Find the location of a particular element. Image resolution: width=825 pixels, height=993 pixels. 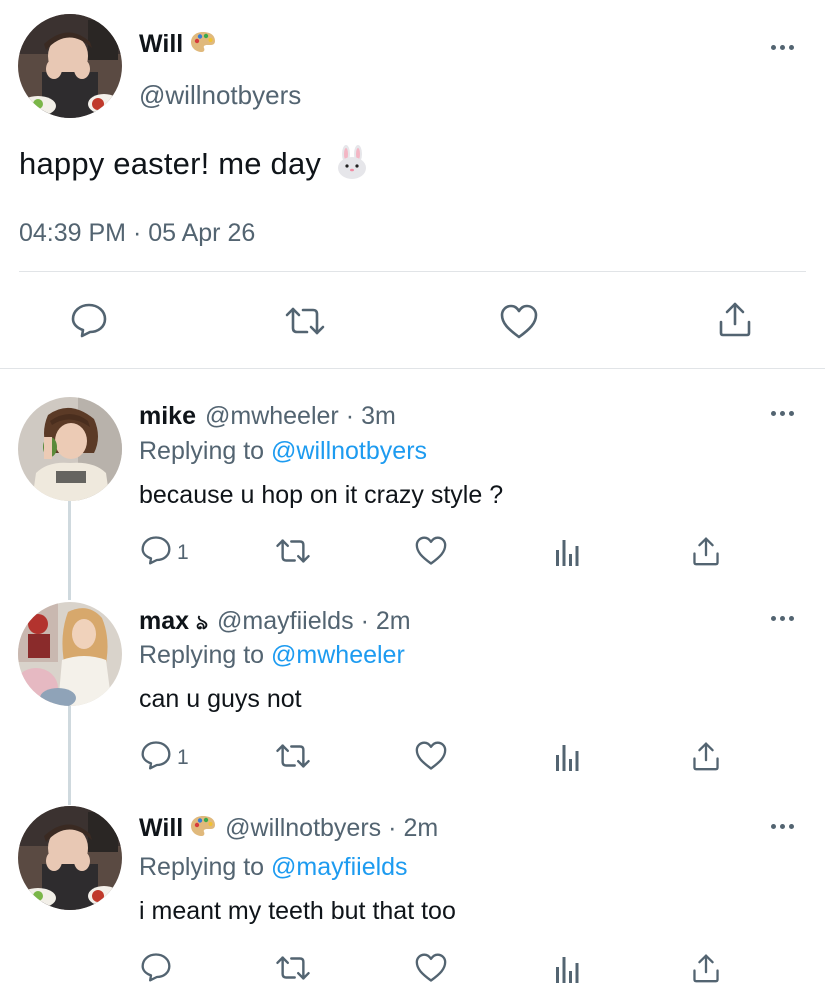

reply-header: max ঌ @mayfiields · 2m is located at coordinates (275, 624).